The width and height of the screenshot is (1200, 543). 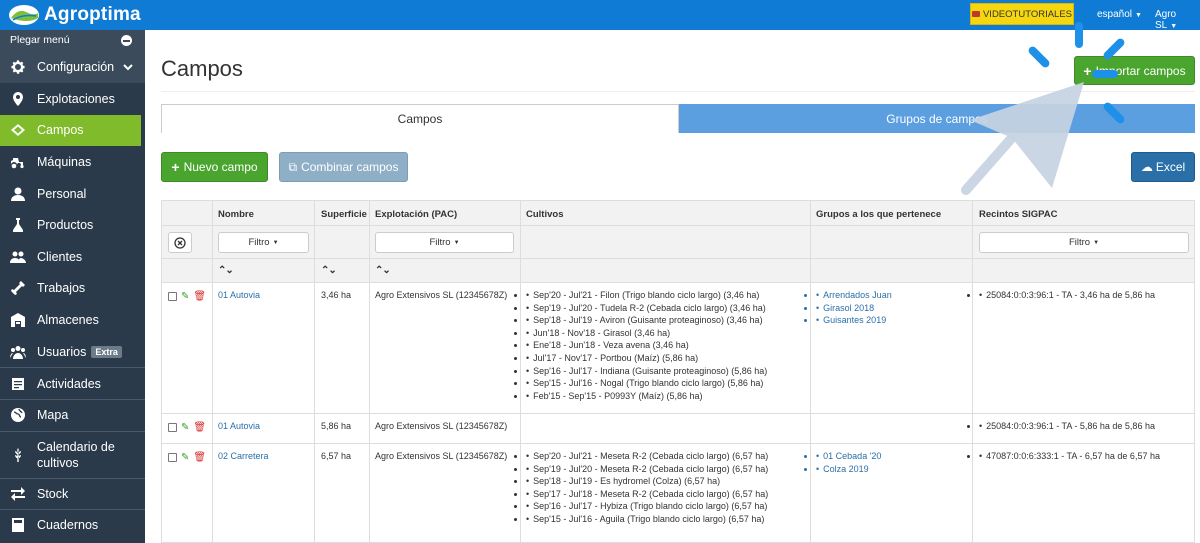 I want to click on field-name-link: 02 Carretera, so click(x=243, y=456).